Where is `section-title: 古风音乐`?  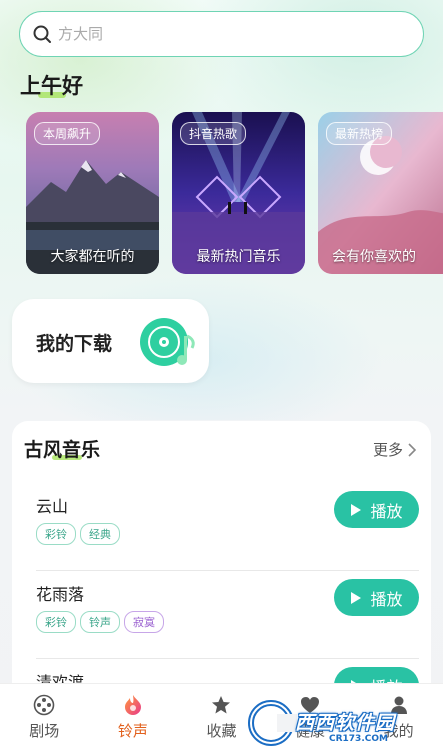 section-title: 古风音乐 is located at coordinates (62, 450).